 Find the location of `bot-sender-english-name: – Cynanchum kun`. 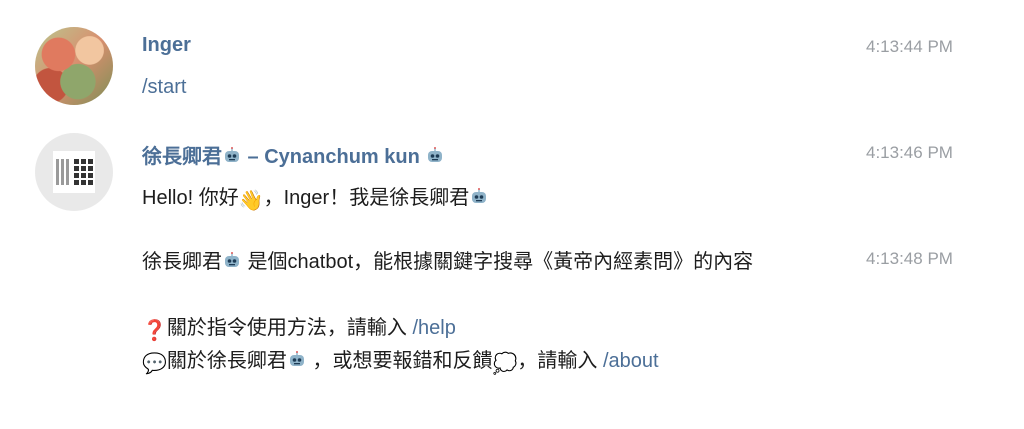

bot-sender-english-name: – Cynanchum kun is located at coordinates (334, 157).